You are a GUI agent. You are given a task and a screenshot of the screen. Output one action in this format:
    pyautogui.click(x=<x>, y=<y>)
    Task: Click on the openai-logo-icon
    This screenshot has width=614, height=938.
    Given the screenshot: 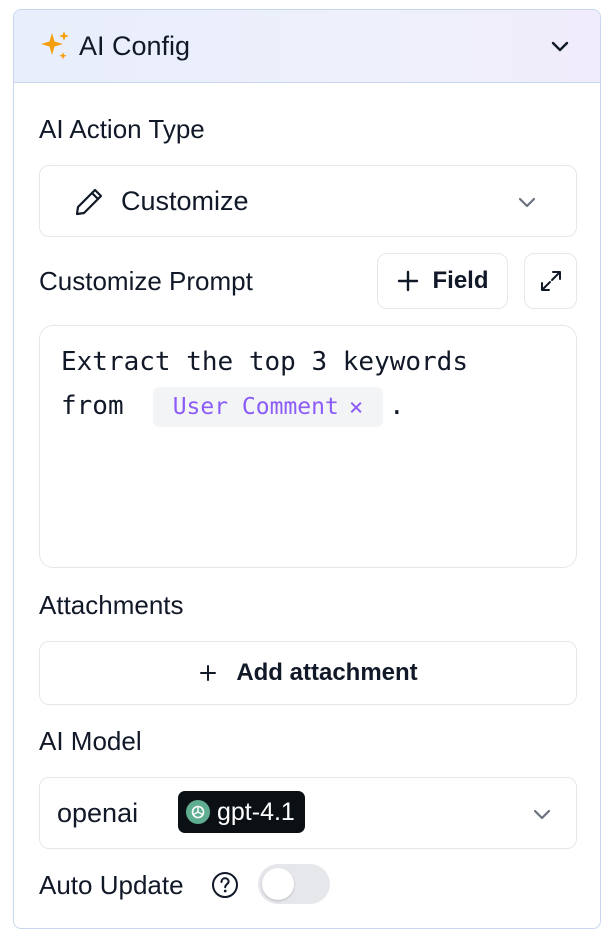 What is the action you would take?
    pyautogui.click(x=198, y=812)
    